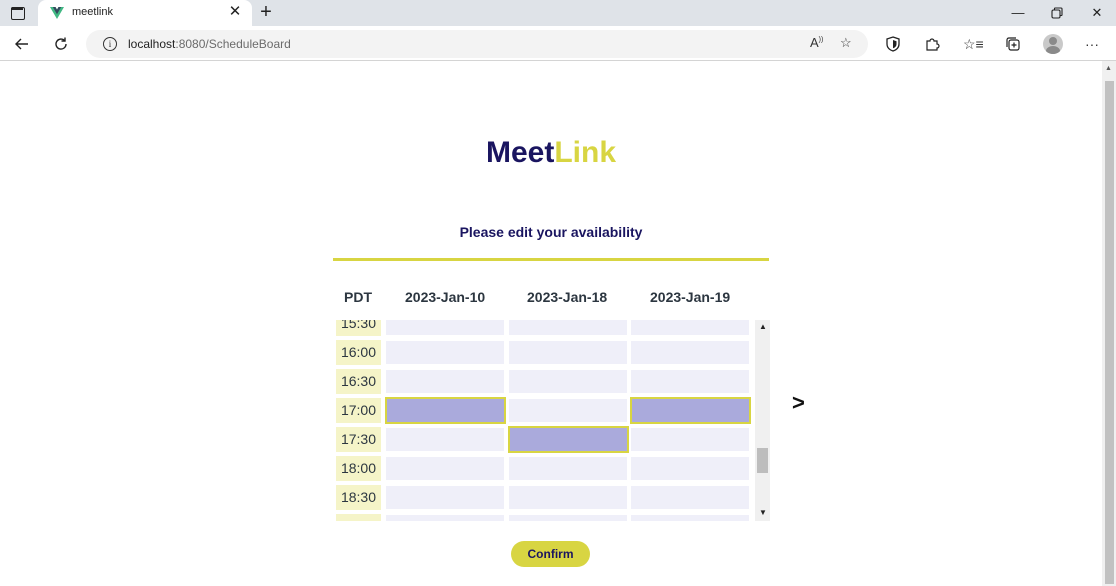  I want to click on brand-link: Link, so click(585, 152).